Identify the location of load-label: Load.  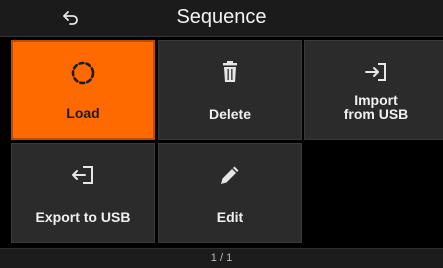
(83, 113).